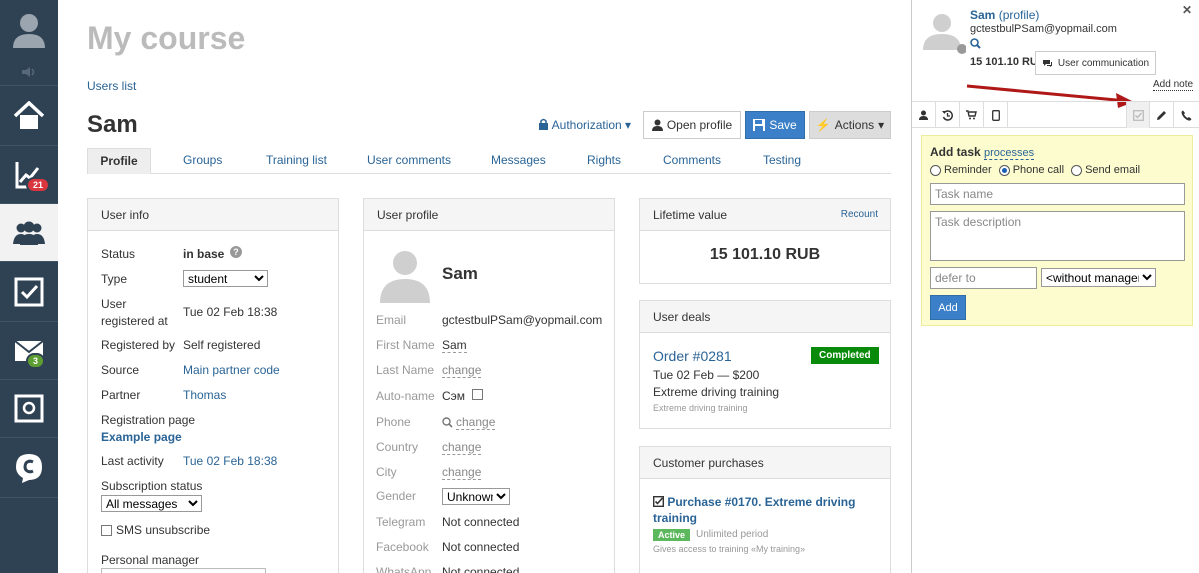  Describe the element at coordinates (29, 175) in the screenshot. I see `nav-stats: 21` at that location.